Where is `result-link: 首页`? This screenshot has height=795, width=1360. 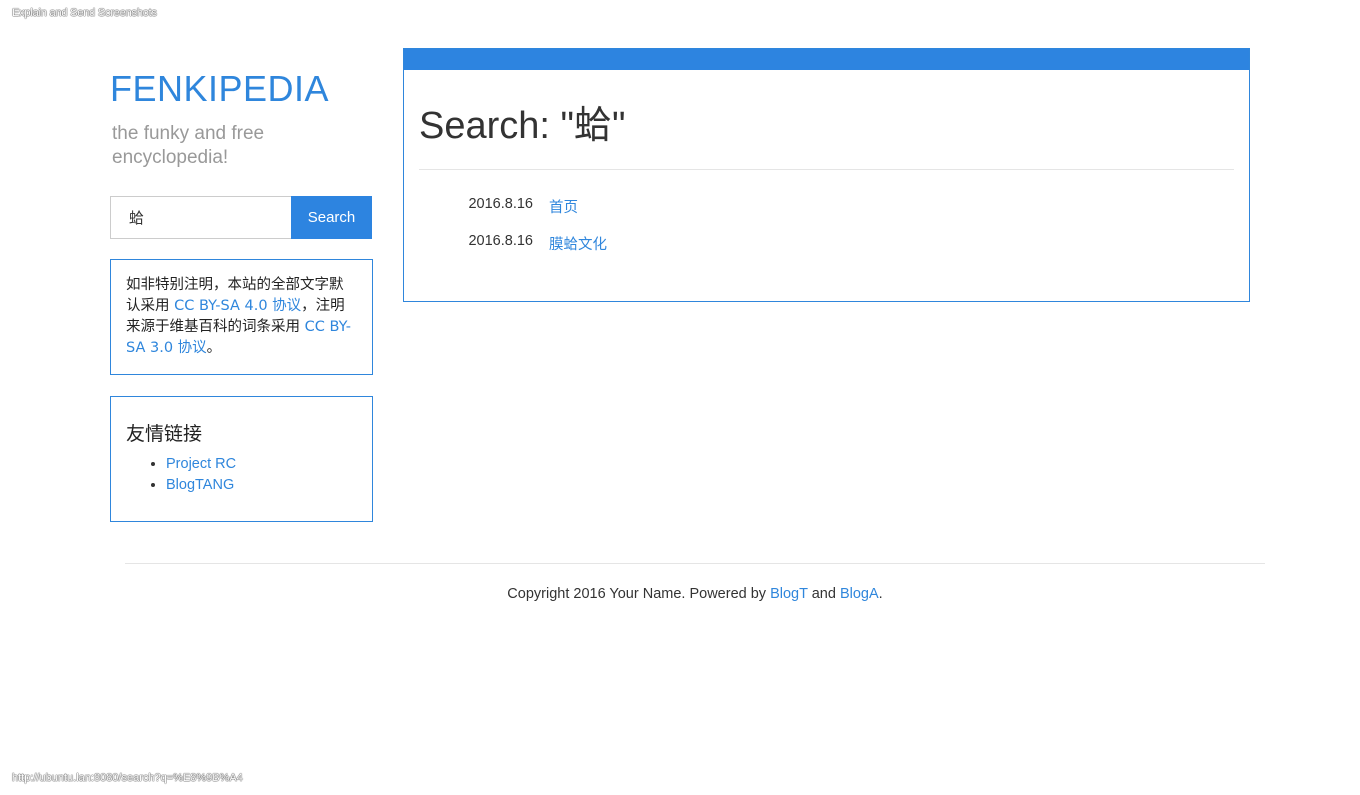 result-link: 首页 is located at coordinates (563, 206).